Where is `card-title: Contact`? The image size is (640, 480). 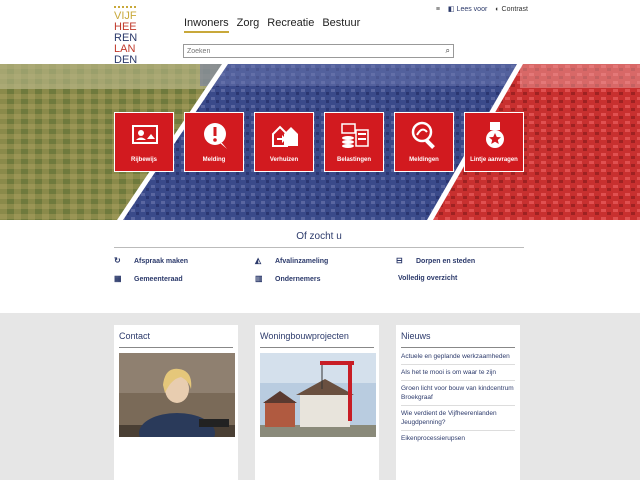 card-title: Contact is located at coordinates (135, 336).